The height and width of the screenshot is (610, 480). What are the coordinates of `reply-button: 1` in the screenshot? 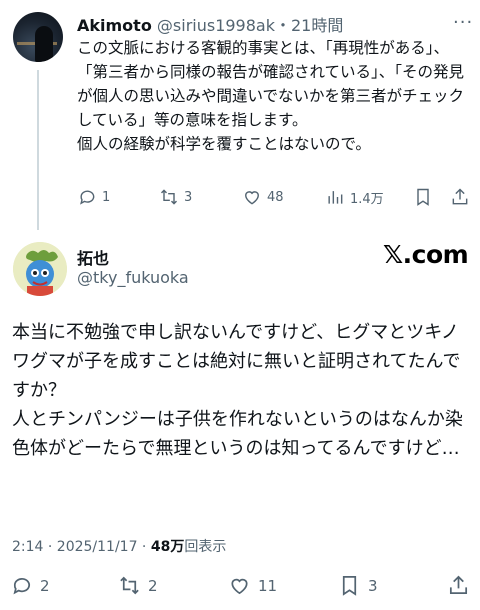 It's located at (93, 197).